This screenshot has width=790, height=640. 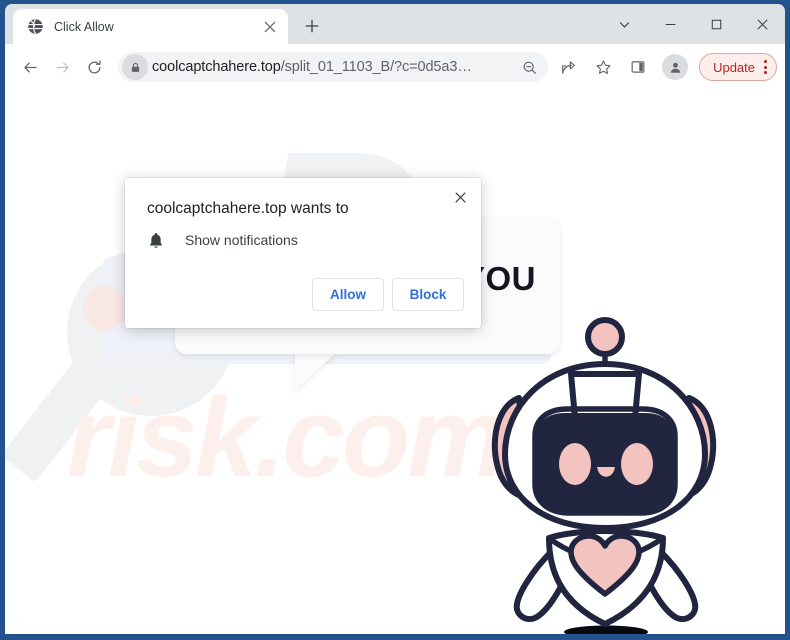 What do you see at coordinates (30, 67) in the screenshot?
I see `back-arrow-icon` at bounding box center [30, 67].